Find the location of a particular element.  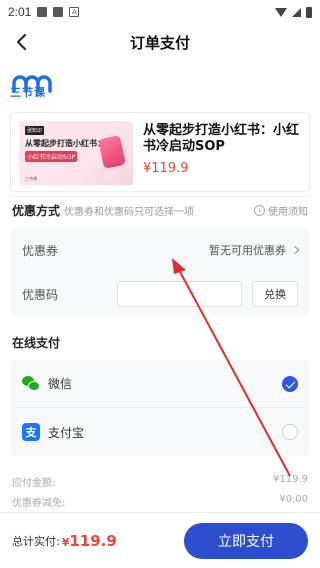

page-title: 订单支付 is located at coordinates (159, 42).